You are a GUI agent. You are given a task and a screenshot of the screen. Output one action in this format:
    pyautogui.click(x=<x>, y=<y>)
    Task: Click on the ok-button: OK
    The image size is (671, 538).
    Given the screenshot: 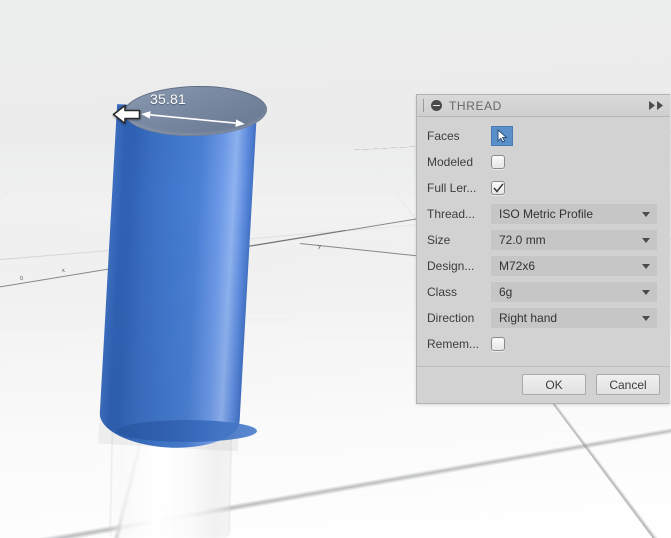 What is the action you would take?
    pyautogui.click(x=554, y=384)
    